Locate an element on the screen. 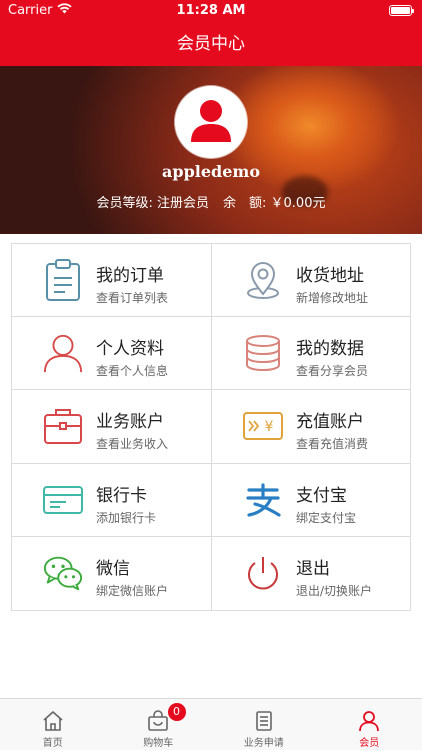  menu-item-shipping-address: 收货地址 新增修改地址 is located at coordinates (311, 281).